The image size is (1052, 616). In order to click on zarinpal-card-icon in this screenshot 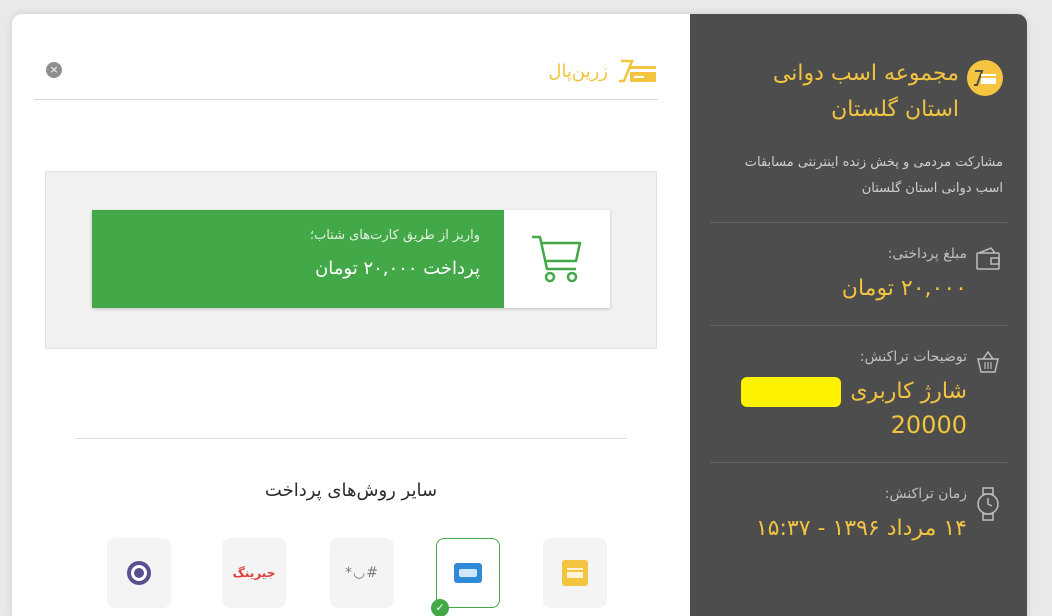, I will do `click(575, 573)`.